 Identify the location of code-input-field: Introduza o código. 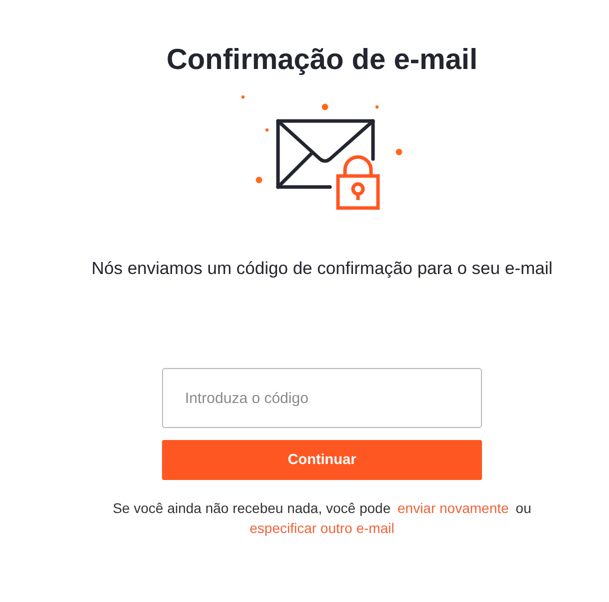
(322, 398).